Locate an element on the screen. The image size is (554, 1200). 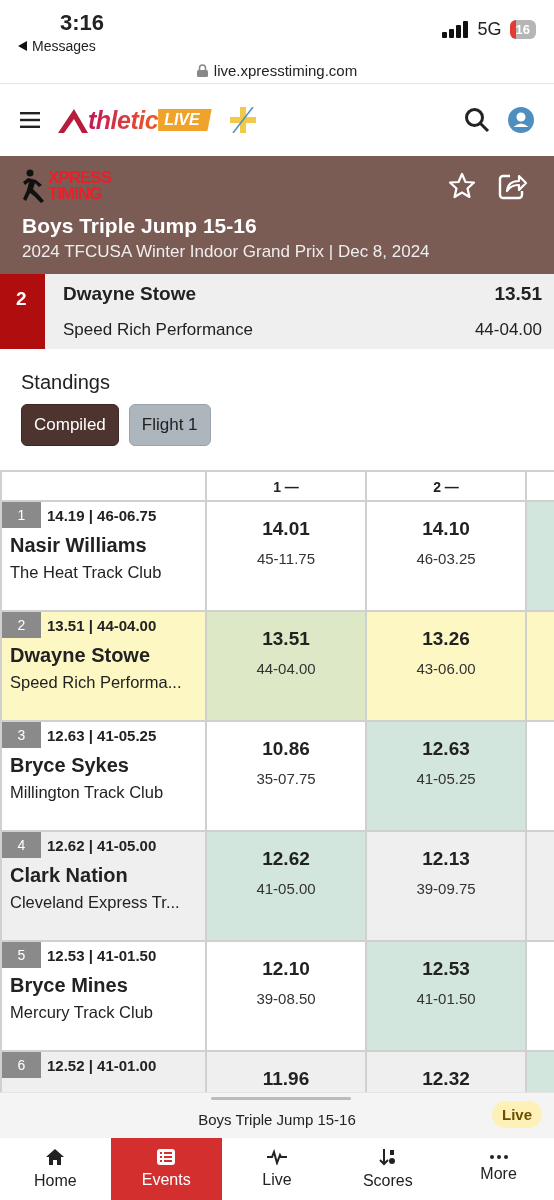
attempt-mark: 12.10 is located at coordinates (286, 969).